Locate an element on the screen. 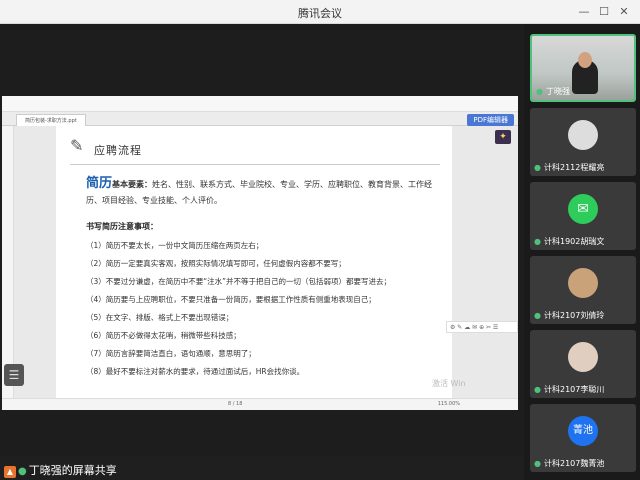 Image resolution: width=640 pixels, height=480 pixels. avatar: 菁池 is located at coordinates (583, 431).